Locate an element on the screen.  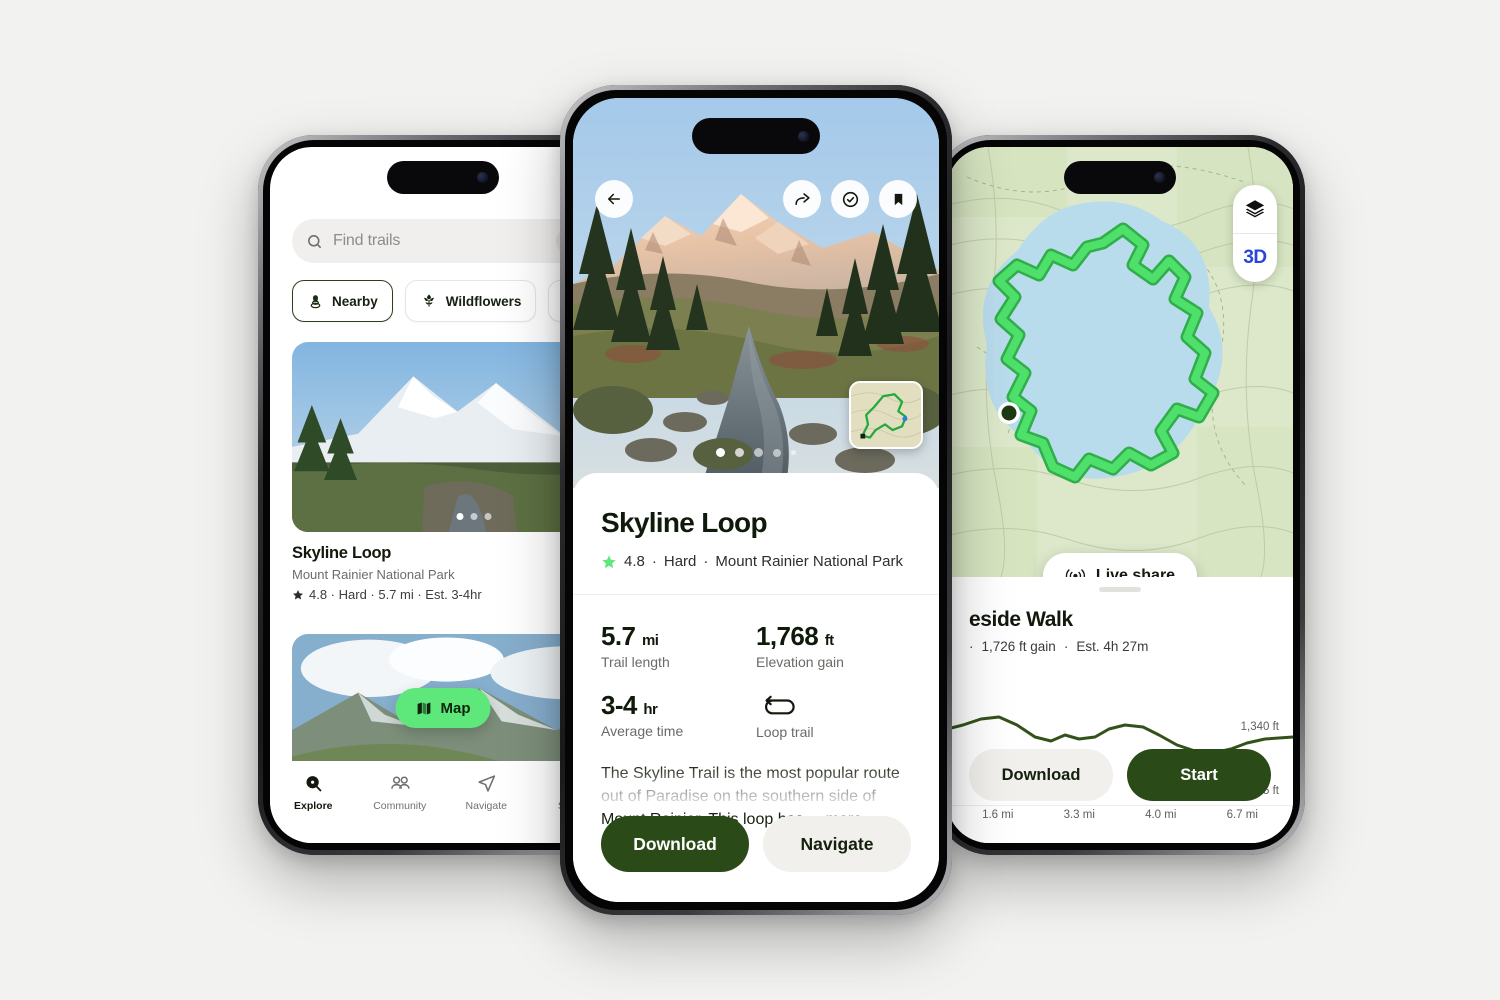
tab-explore: Explore is located at coordinates (313, 792).